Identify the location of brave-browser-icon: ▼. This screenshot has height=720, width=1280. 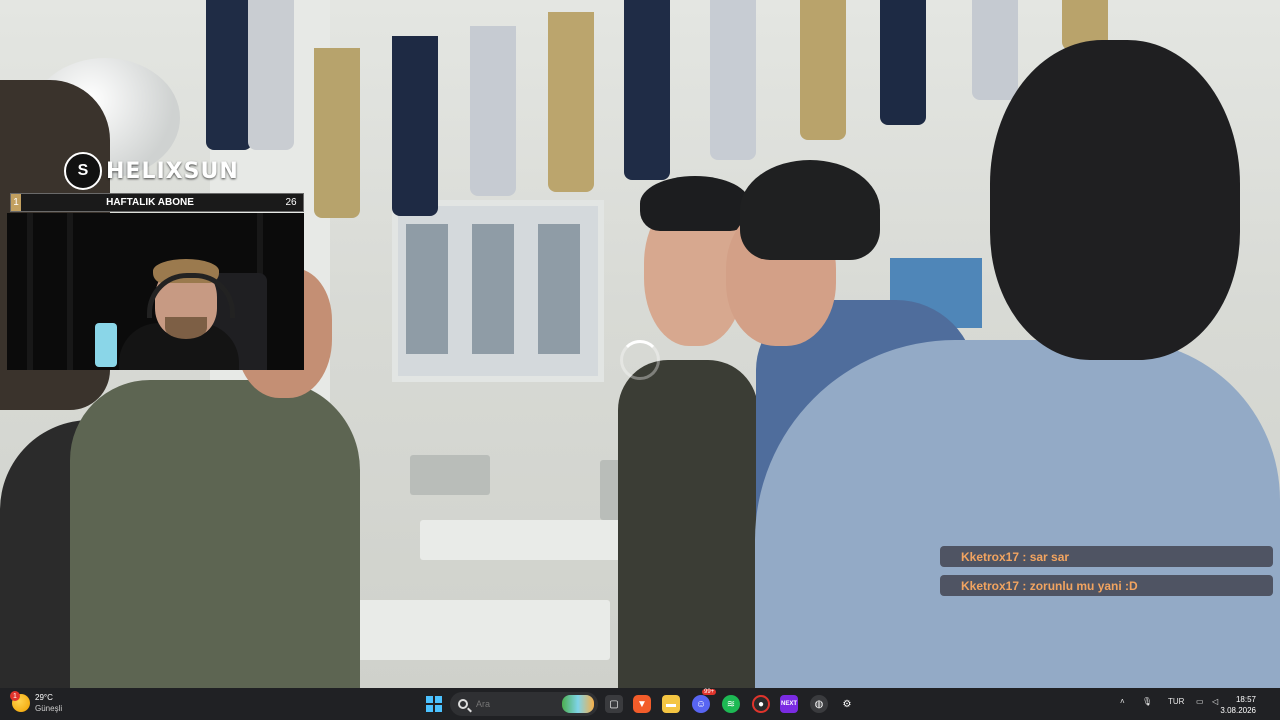
(642, 704).